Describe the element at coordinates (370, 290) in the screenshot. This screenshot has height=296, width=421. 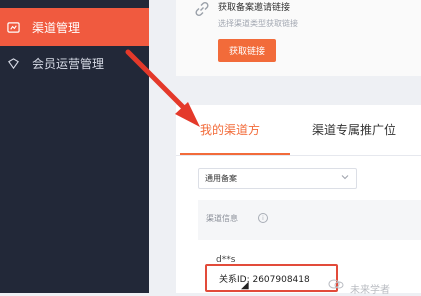
I see `watermark-text: 未来学者` at that location.